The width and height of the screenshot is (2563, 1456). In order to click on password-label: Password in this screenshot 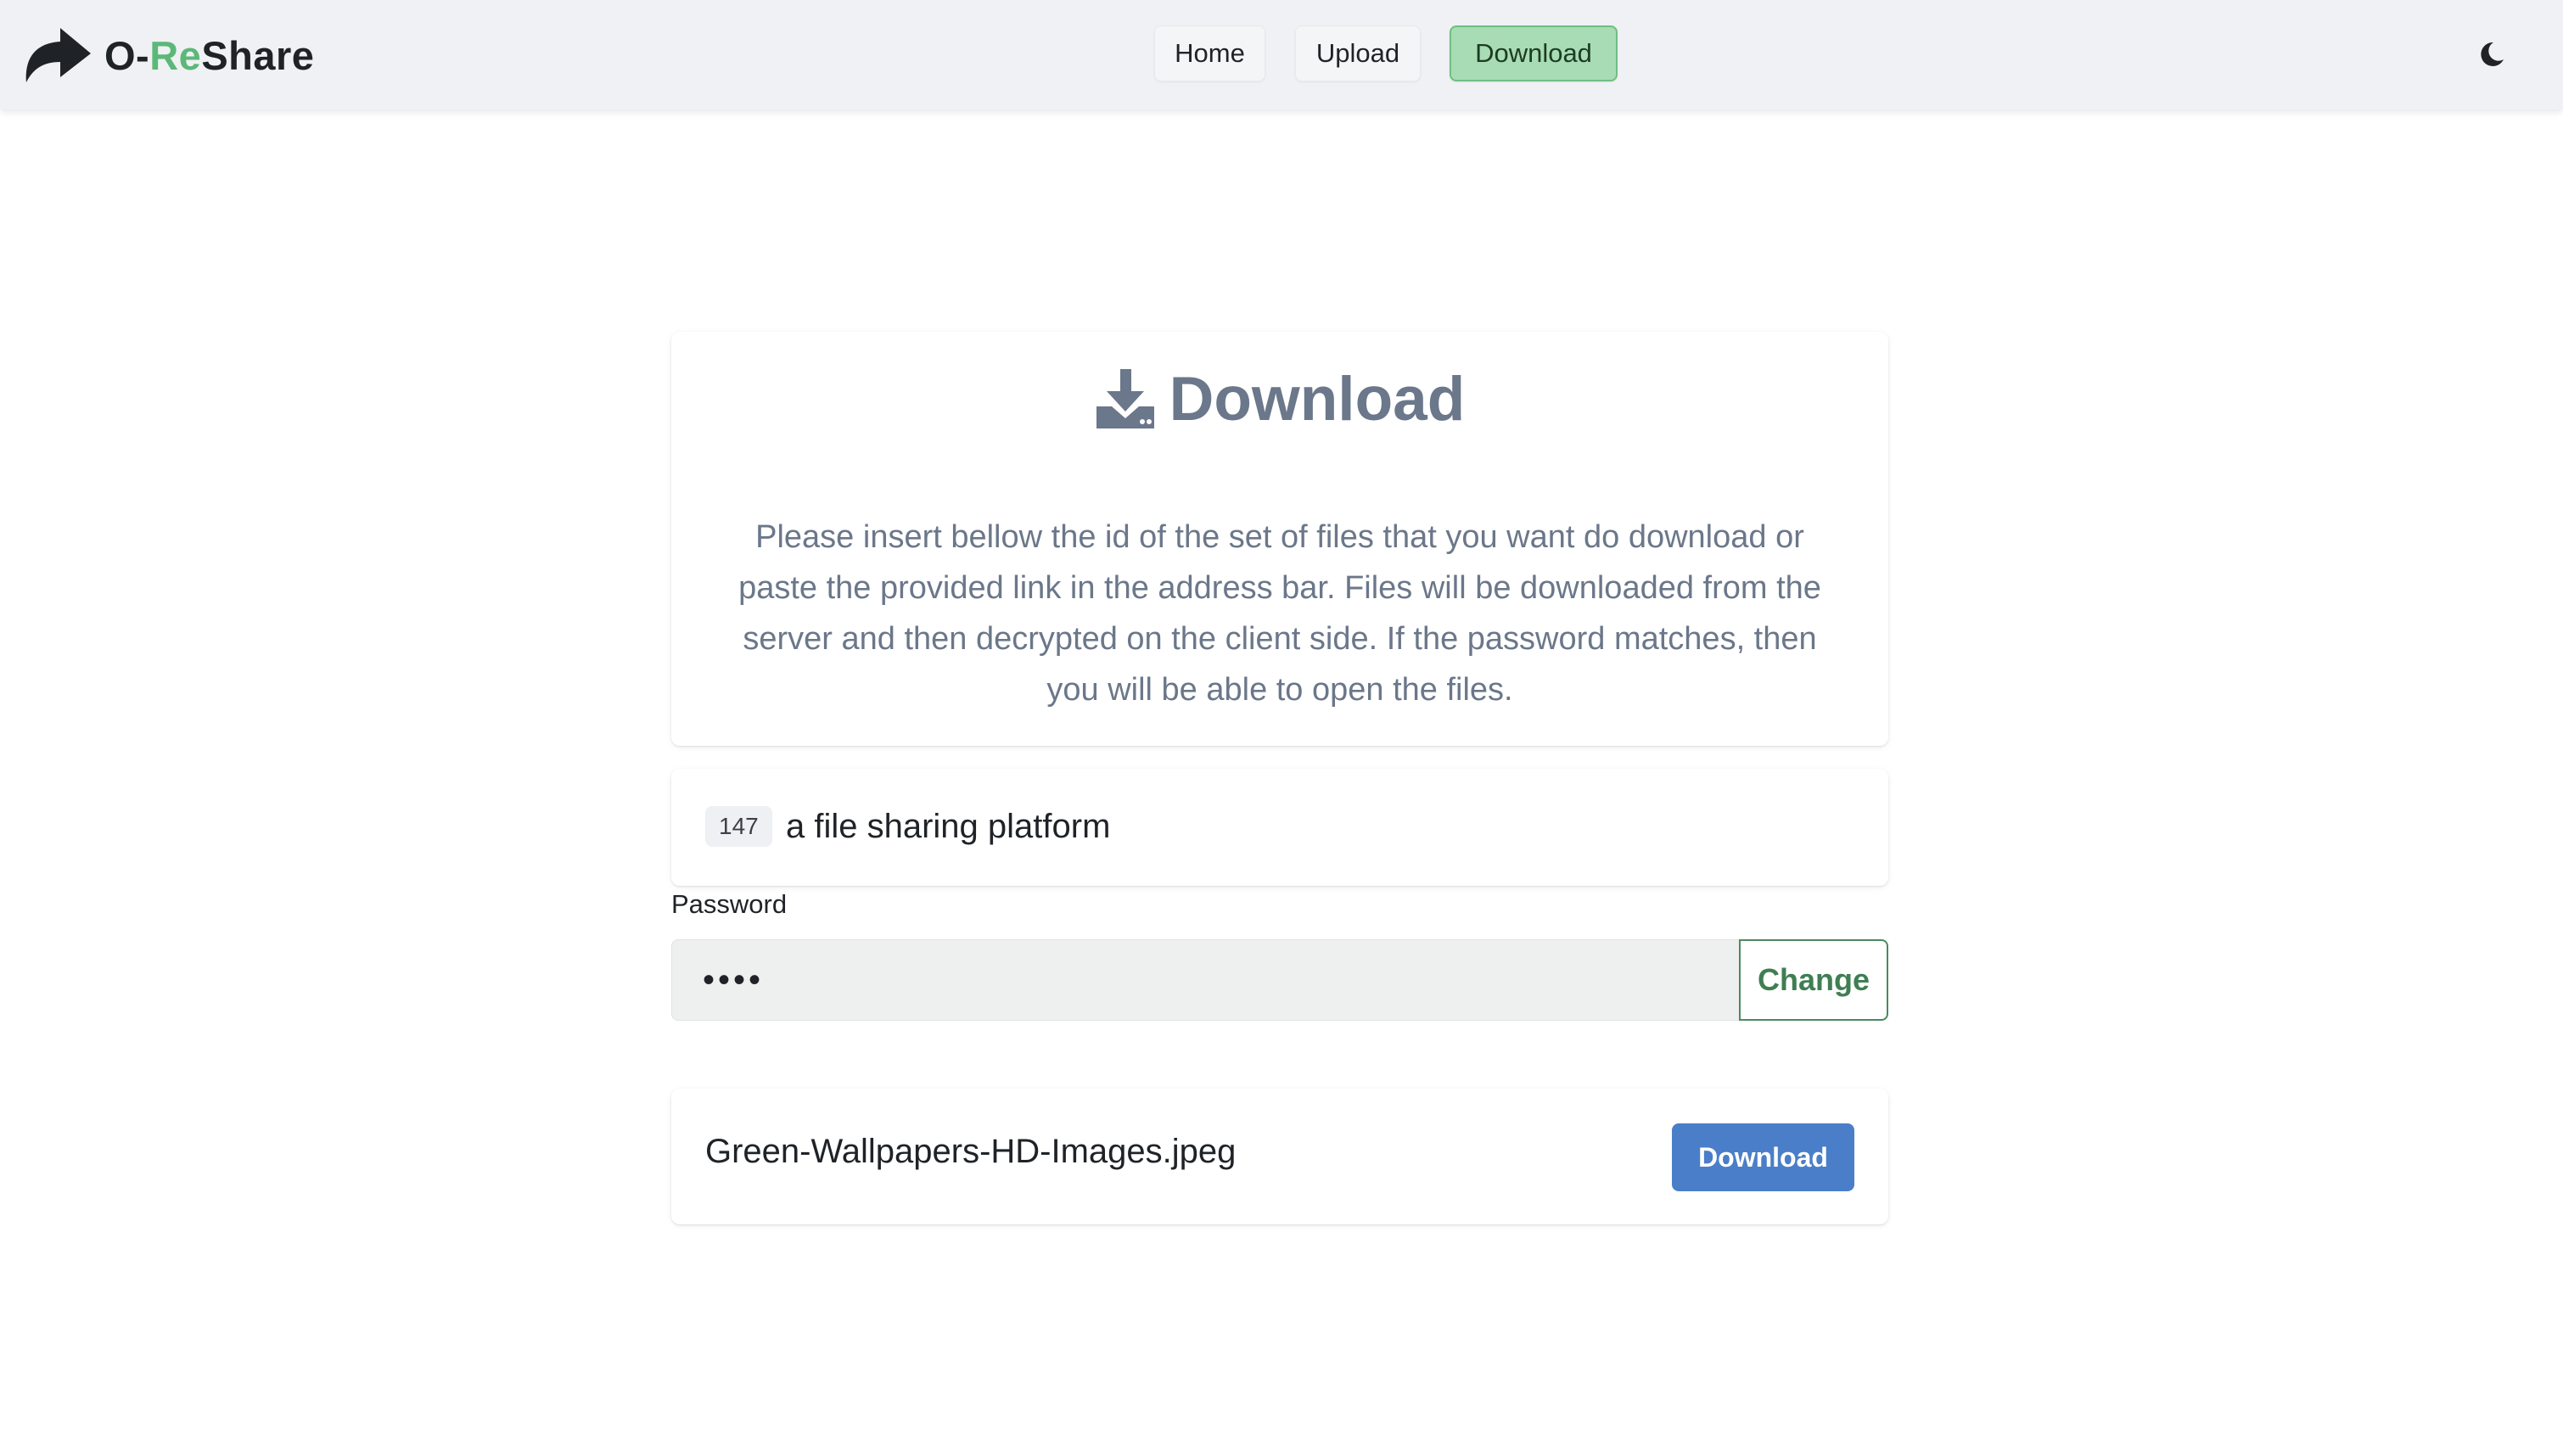, I will do `click(730, 904)`.